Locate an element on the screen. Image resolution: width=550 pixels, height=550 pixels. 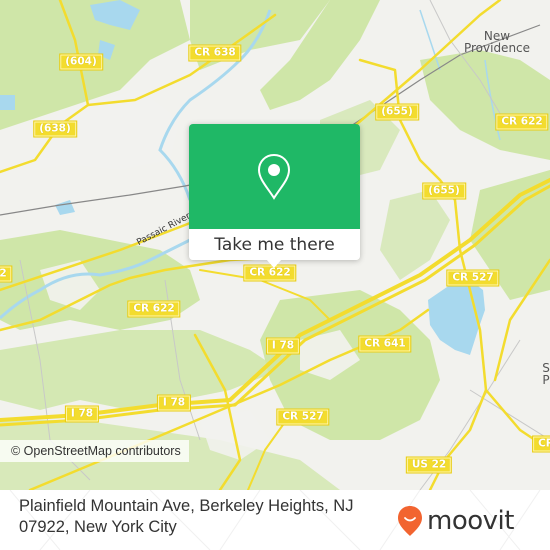
road-shield-i78-center: I 78 is located at coordinates (174, 403).